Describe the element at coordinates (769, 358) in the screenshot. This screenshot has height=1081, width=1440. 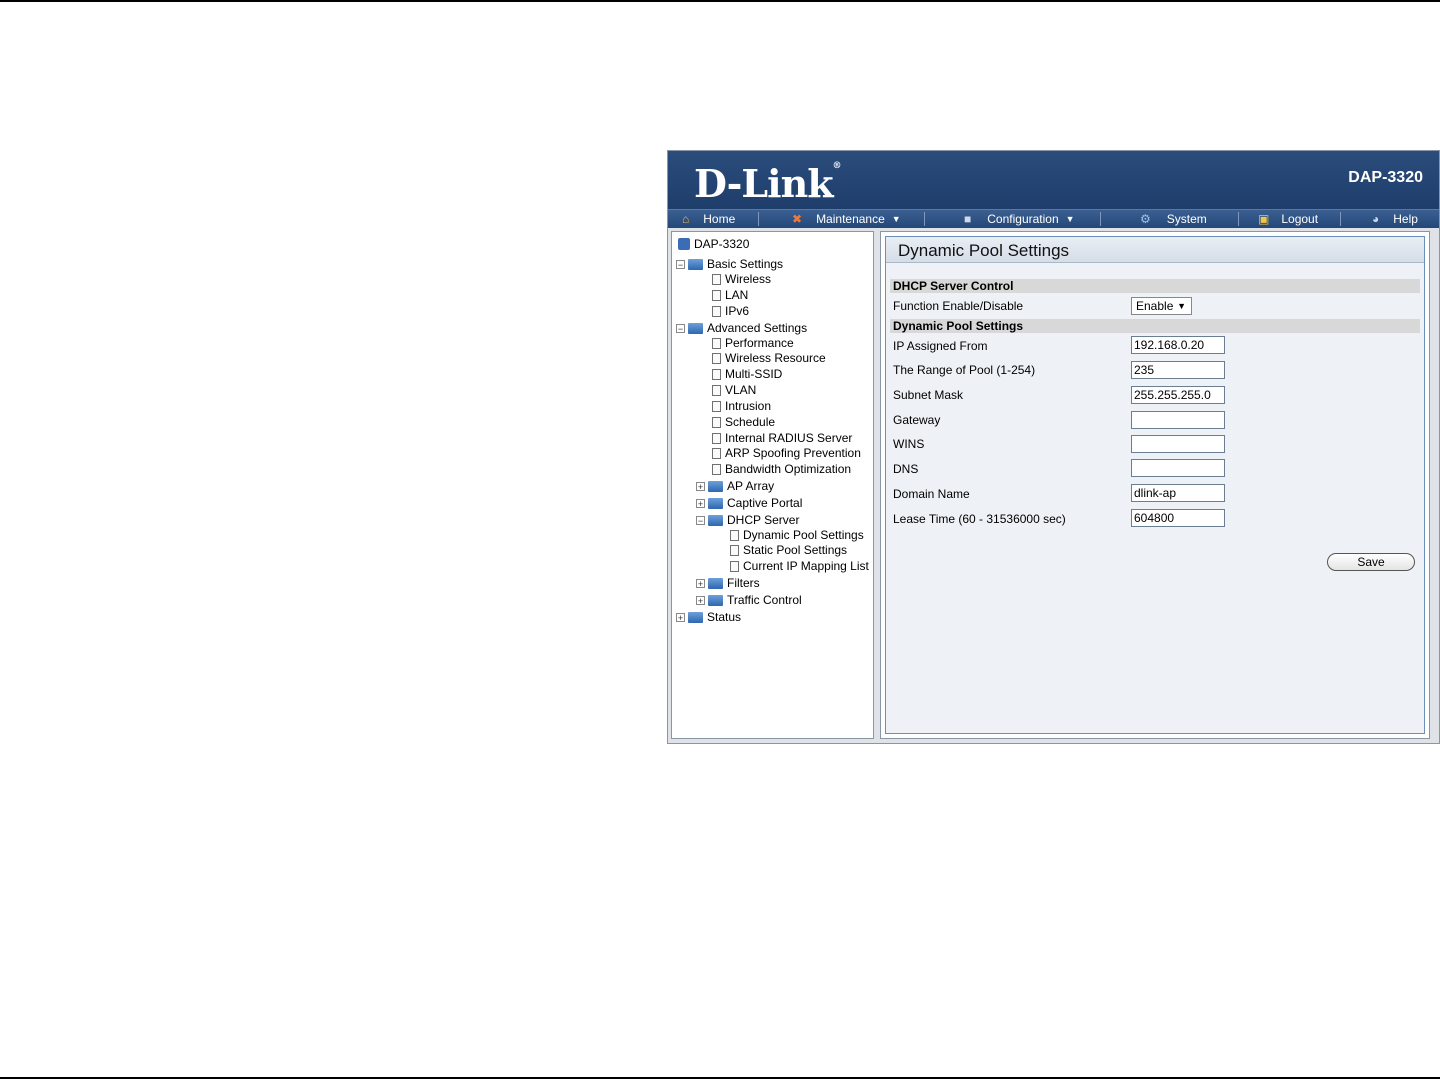
I see `tree-item-wireless-resource: Wireless Resource` at that location.